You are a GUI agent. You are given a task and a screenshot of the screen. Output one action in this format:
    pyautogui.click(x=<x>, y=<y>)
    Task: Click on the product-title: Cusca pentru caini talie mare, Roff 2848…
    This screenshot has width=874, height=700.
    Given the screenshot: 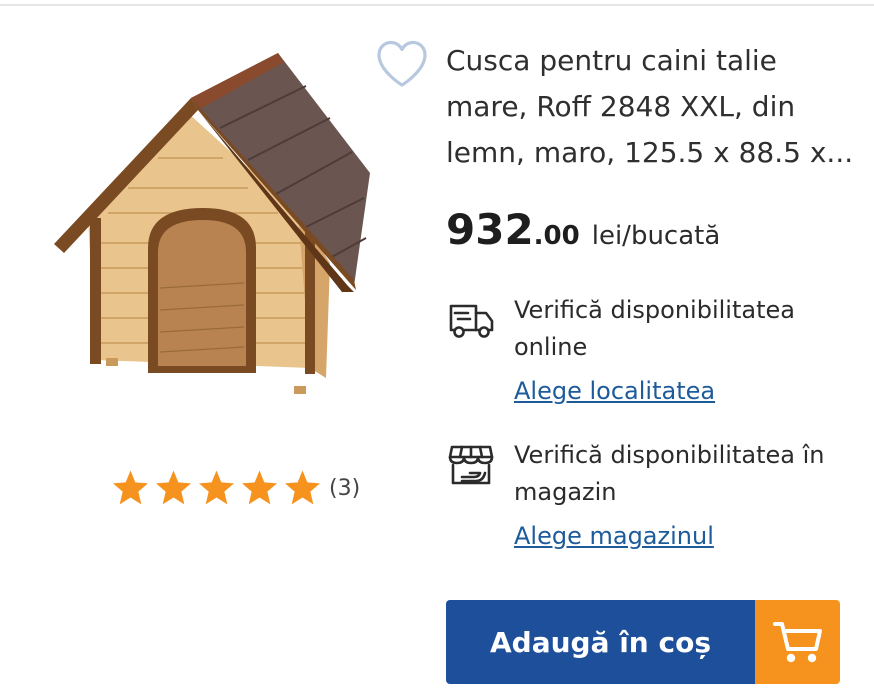 What is the action you would take?
    pyautogui.click(x=651, y=107)
    